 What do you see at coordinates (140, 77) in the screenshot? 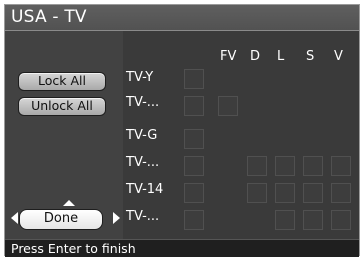
I see `rating-label-tv-y: TV-Y` at bounding box center [140, 77].